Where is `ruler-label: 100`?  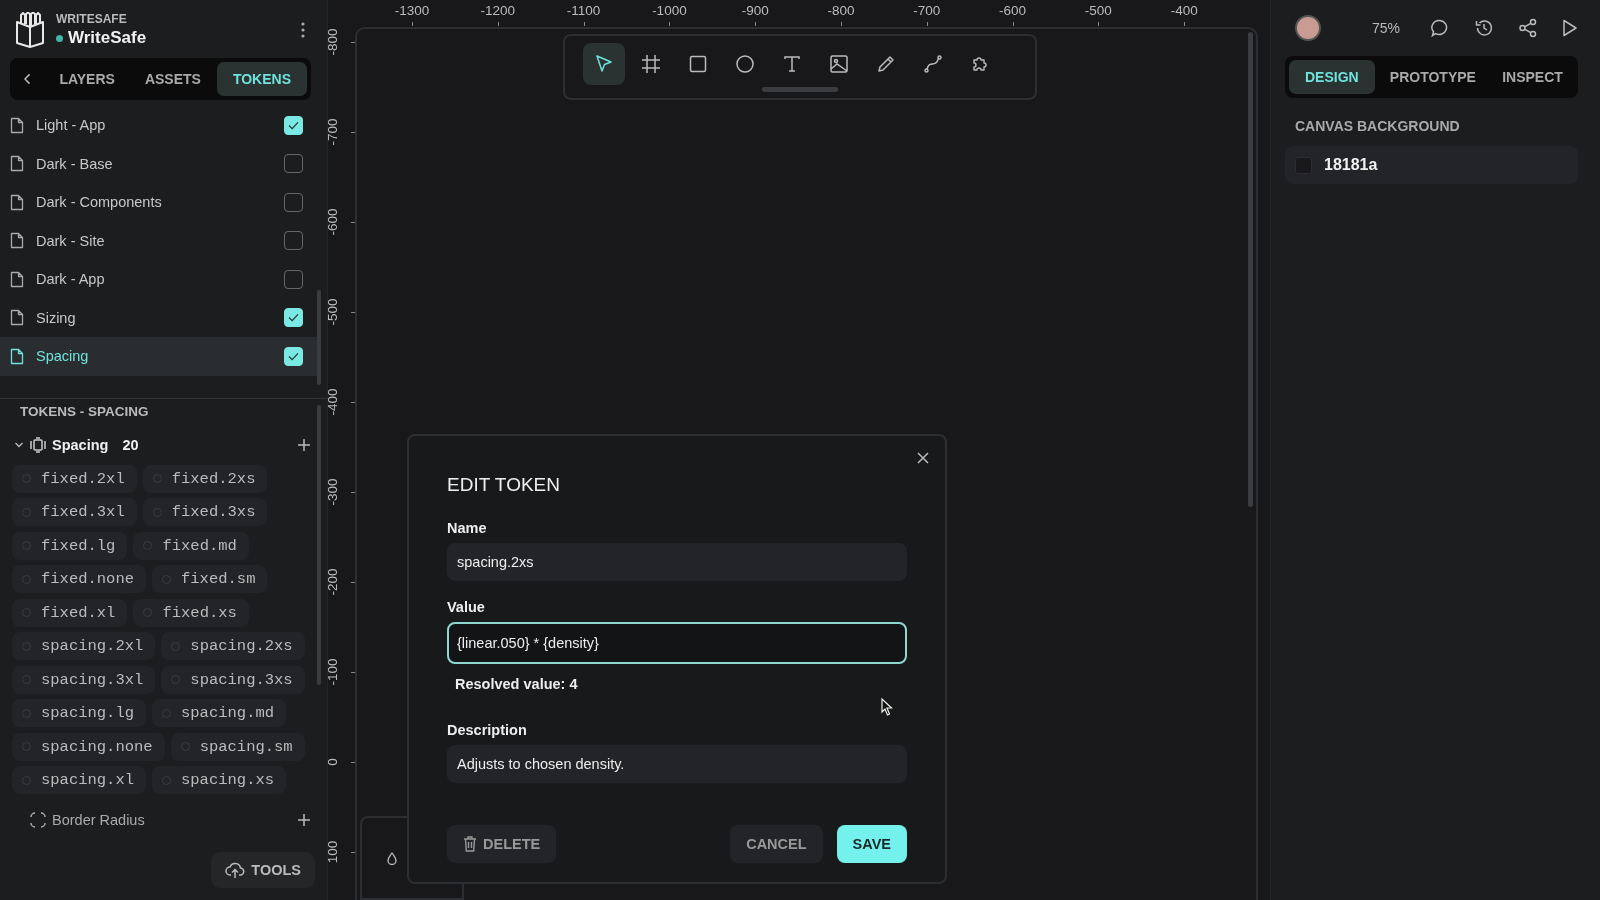
ruler-label: 100 is located at coordinates (334, 852).